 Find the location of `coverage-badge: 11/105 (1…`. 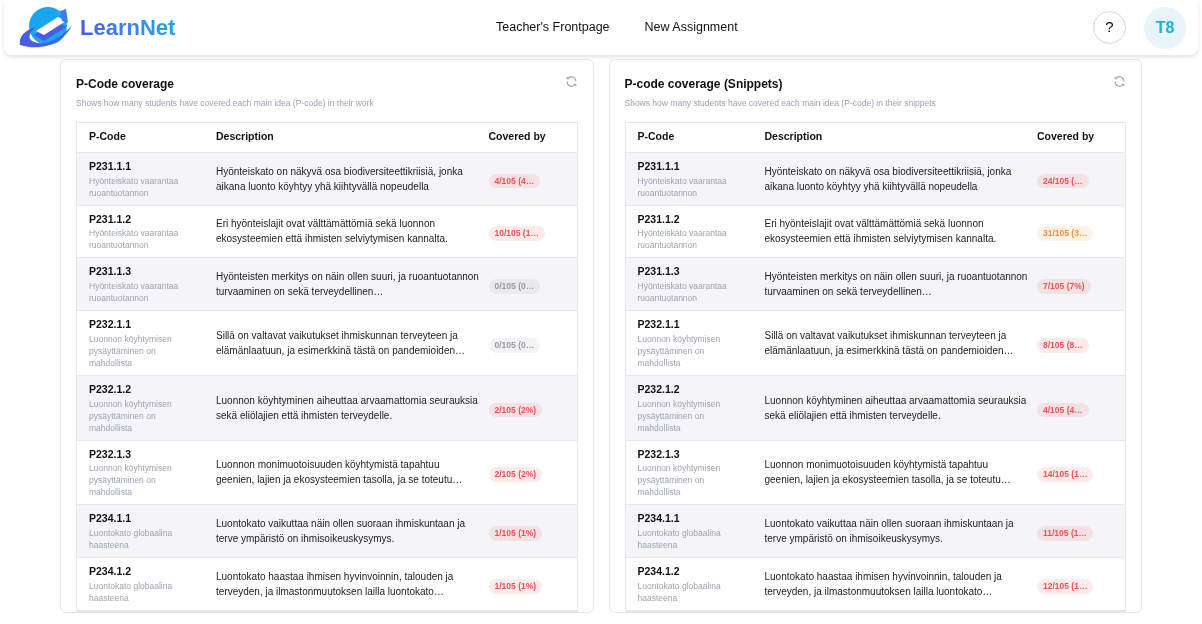

coverage-badge: 11/105 (1… is located at coordinates (1065, 533).